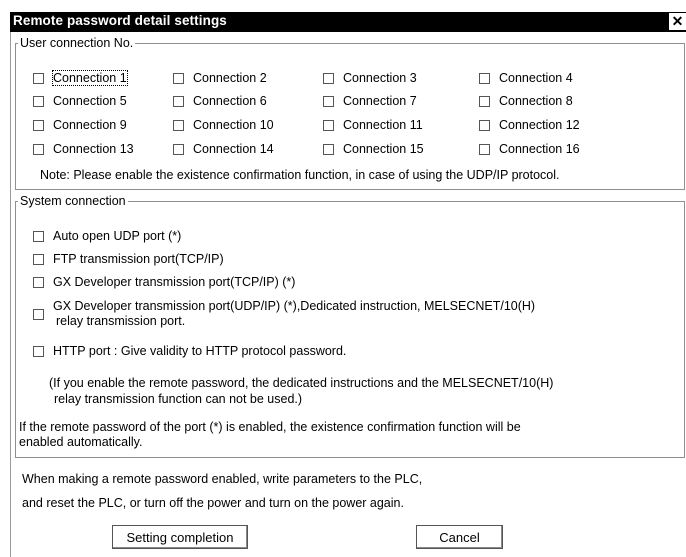 The width and height of the screenshot is (686, 557). I want to click on connection-13-checkbox: Connection 13, so click(83, 149).